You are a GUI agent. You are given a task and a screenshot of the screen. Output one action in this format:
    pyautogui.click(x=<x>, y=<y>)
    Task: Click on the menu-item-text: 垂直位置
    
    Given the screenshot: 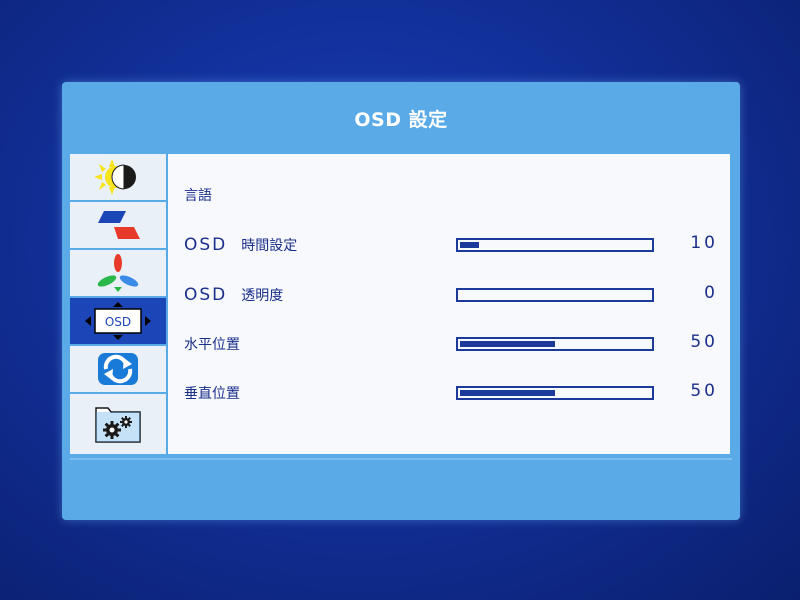 What is the action you would take?
    pyautogui.click(x=212, y=394)
    